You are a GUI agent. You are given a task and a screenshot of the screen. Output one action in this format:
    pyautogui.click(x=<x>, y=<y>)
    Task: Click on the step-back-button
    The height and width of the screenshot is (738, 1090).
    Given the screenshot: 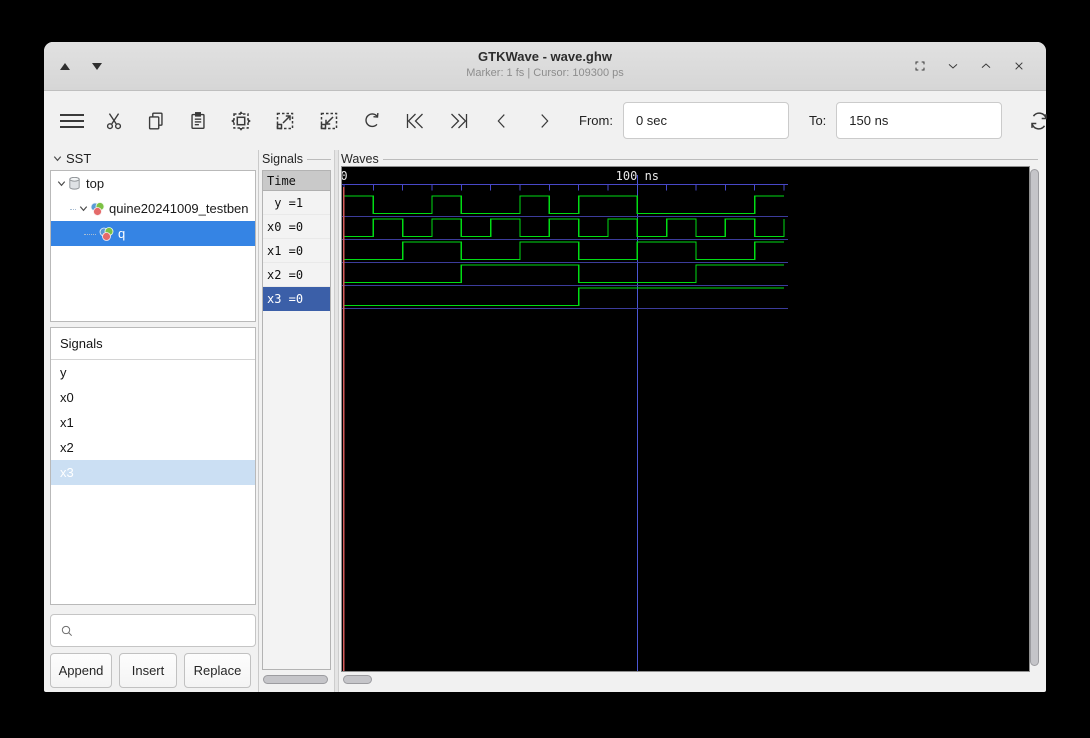 What is the action you would take?
    pyautogui.click(x=502, y=121)
    